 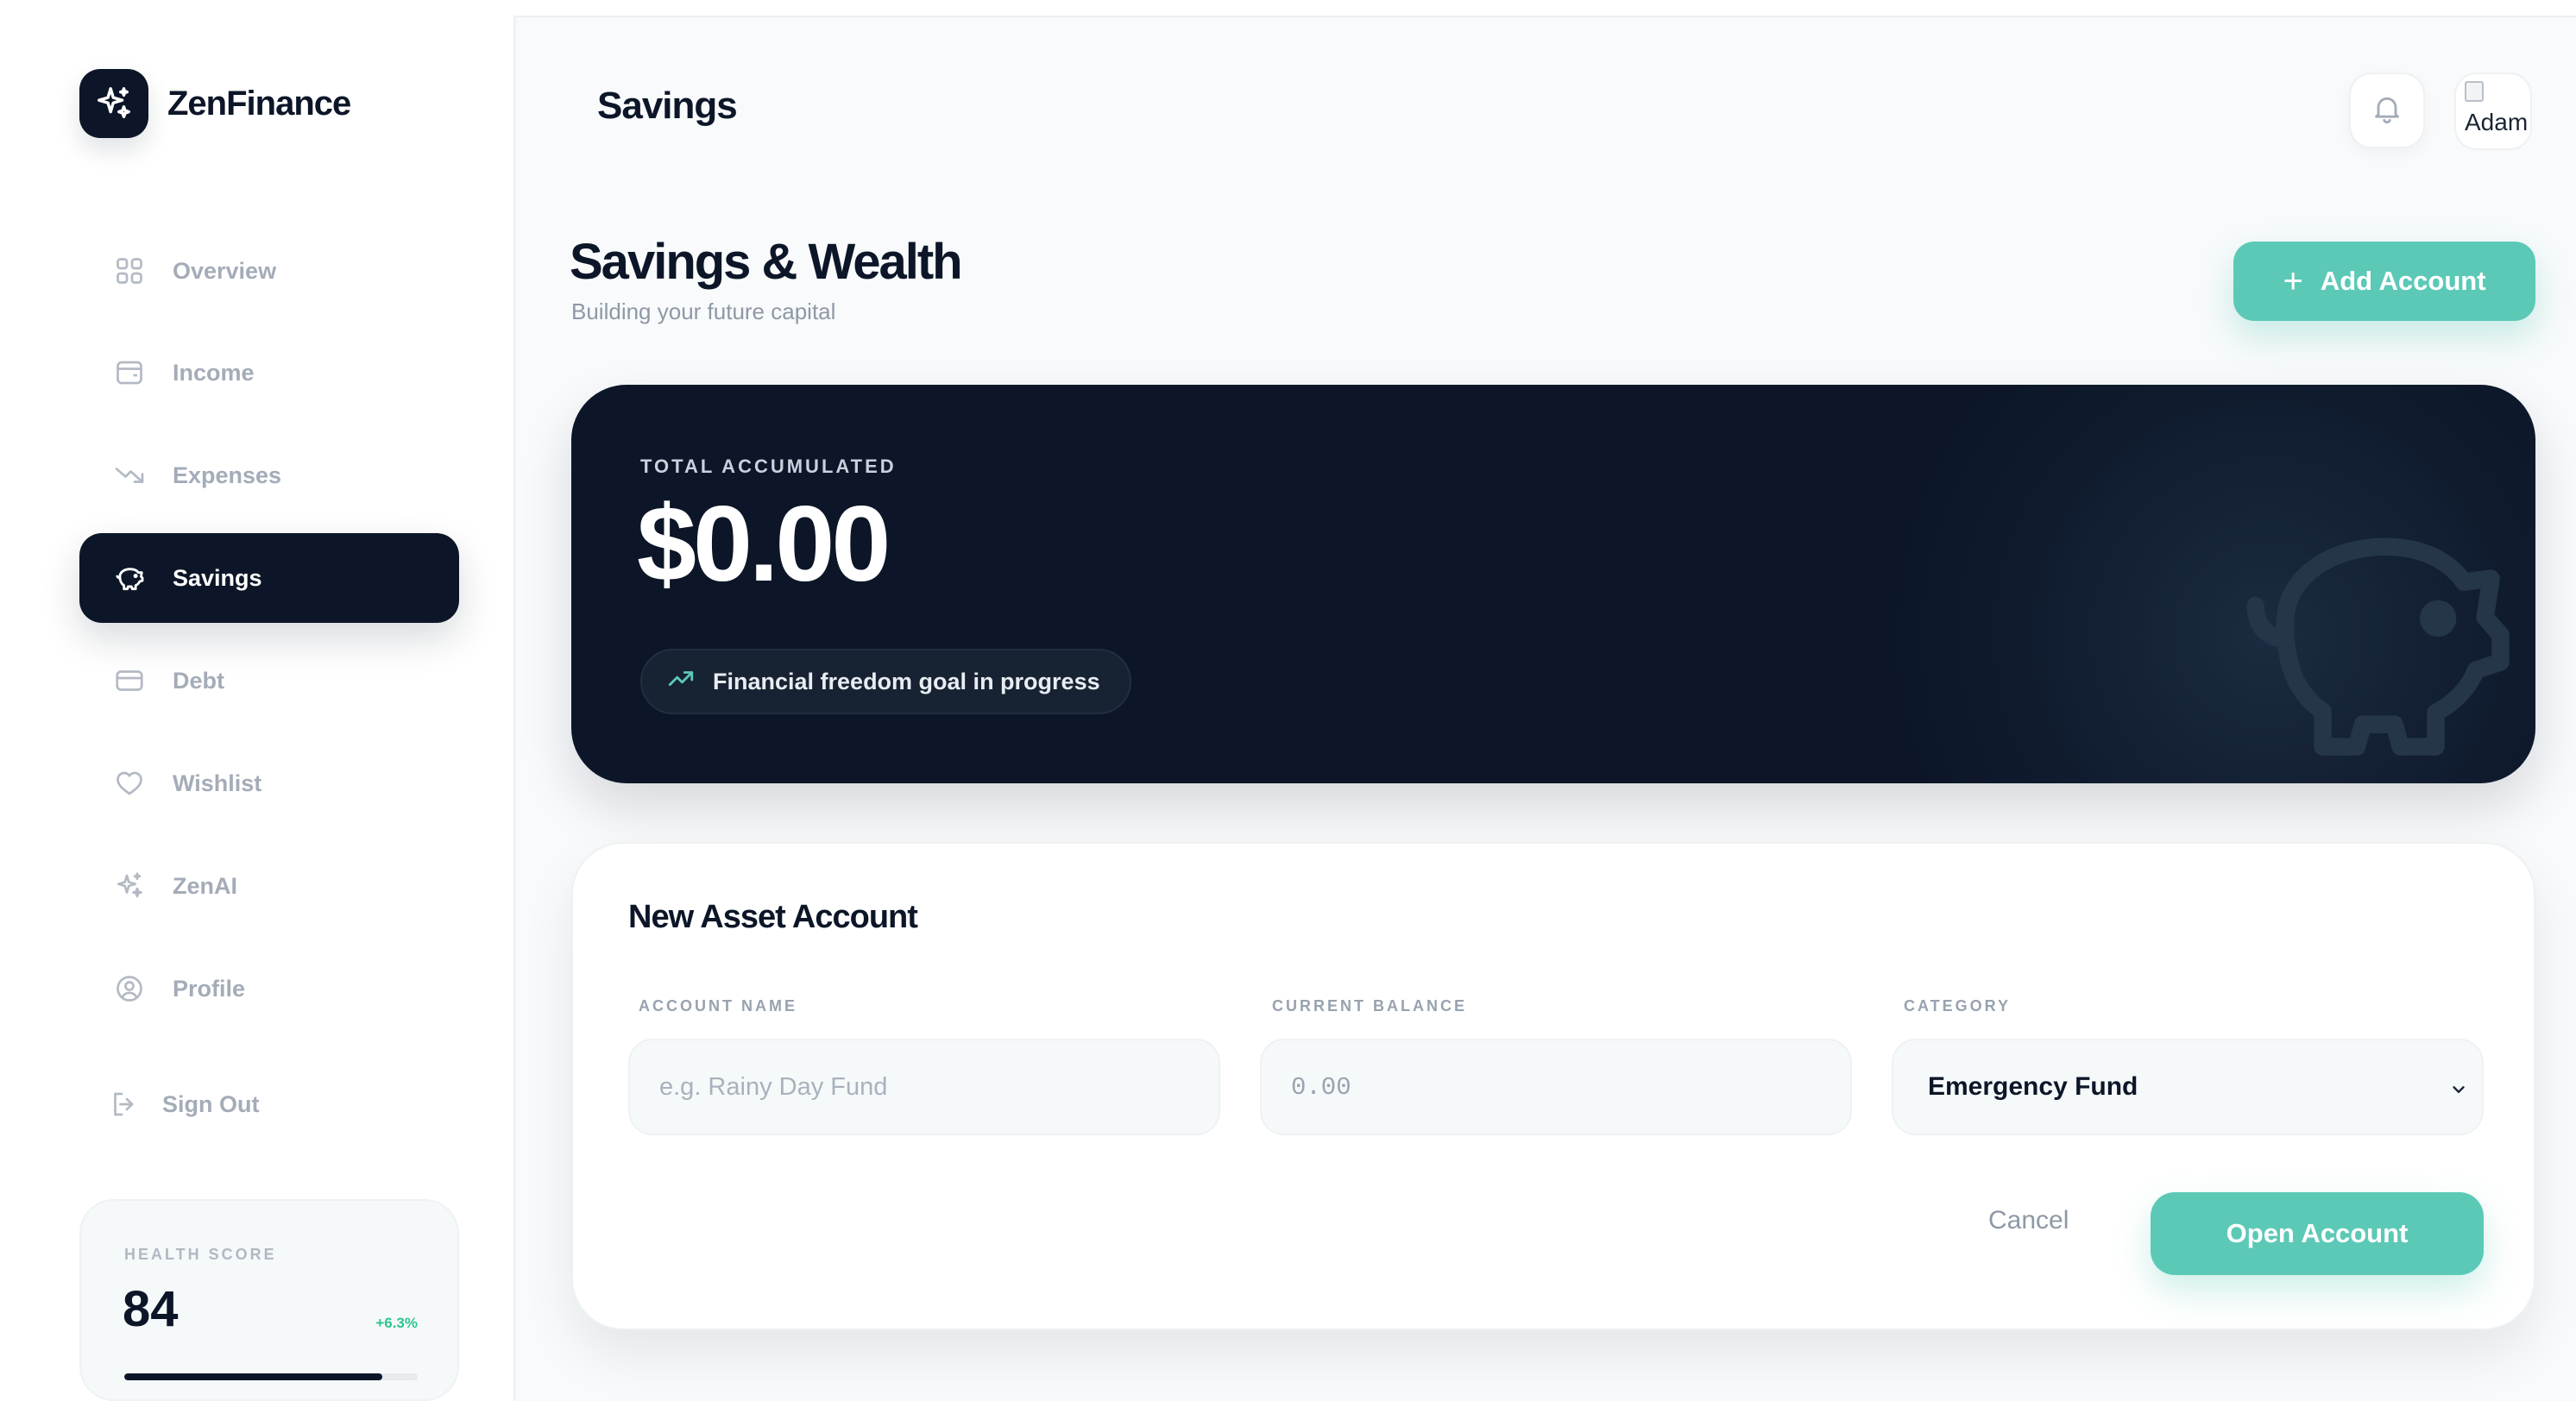 What do you see at coordinates (225, 270) in the screenshot?
I see `sidebar-item-label: Overview` at bounding box center [225, 270].